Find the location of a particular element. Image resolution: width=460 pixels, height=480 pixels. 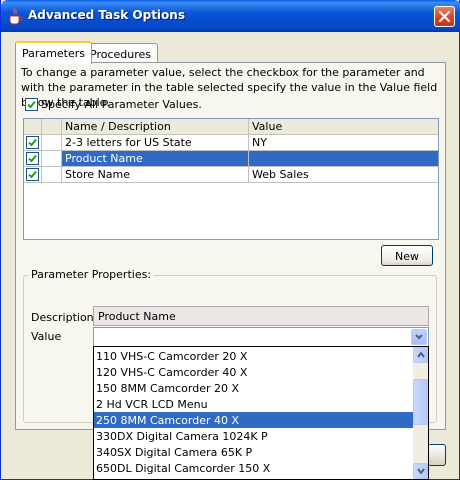

close-icon is located at coordinates (444, 16).